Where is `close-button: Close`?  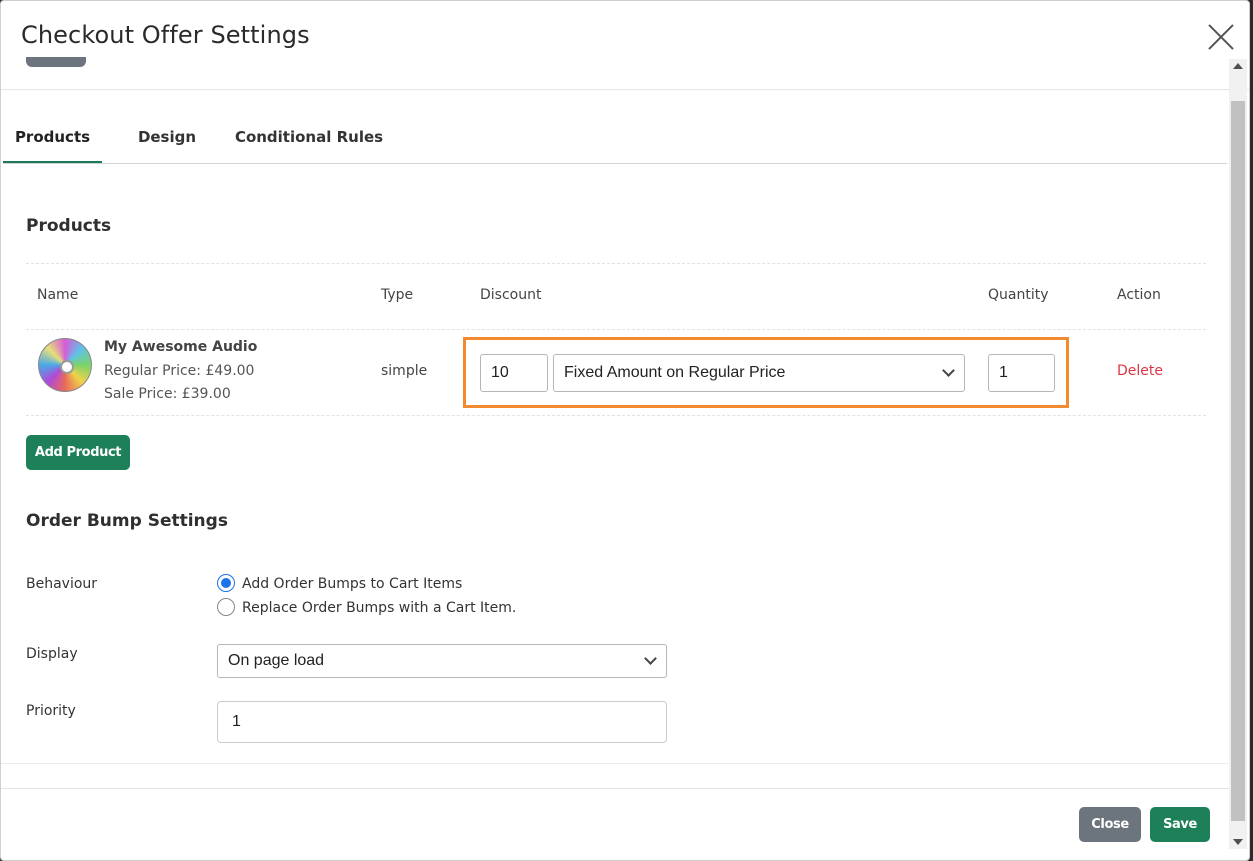 close-button: Close is located at coordinates (1110, 824).